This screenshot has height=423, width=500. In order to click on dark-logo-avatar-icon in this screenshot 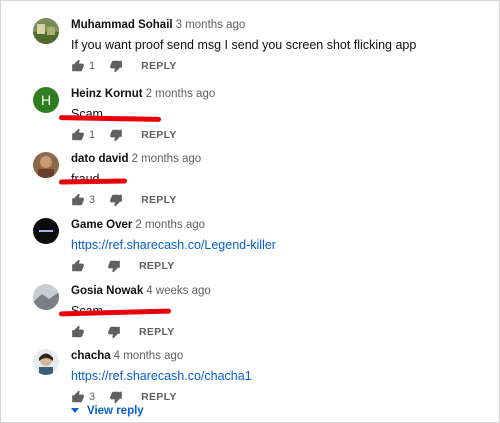, I will do `click(46, 231)`.